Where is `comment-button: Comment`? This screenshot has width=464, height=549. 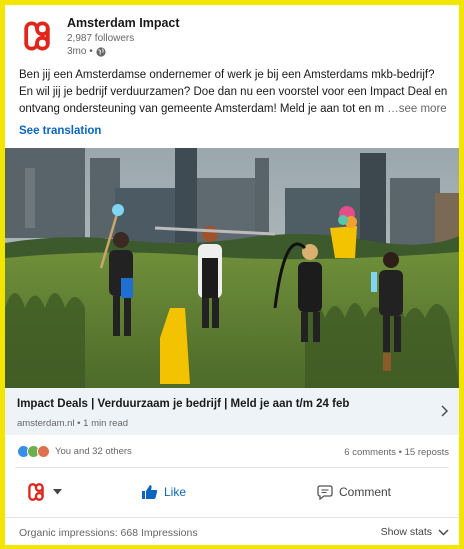
comment-button: Comment is located at coordinates (354, 492).